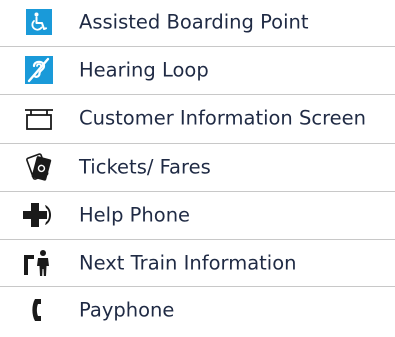 The image size is (395, 337). What do you see at coordinates (39, 167) in the screenshot?
I see `tickets-icon` at bounding box center [39, 167].